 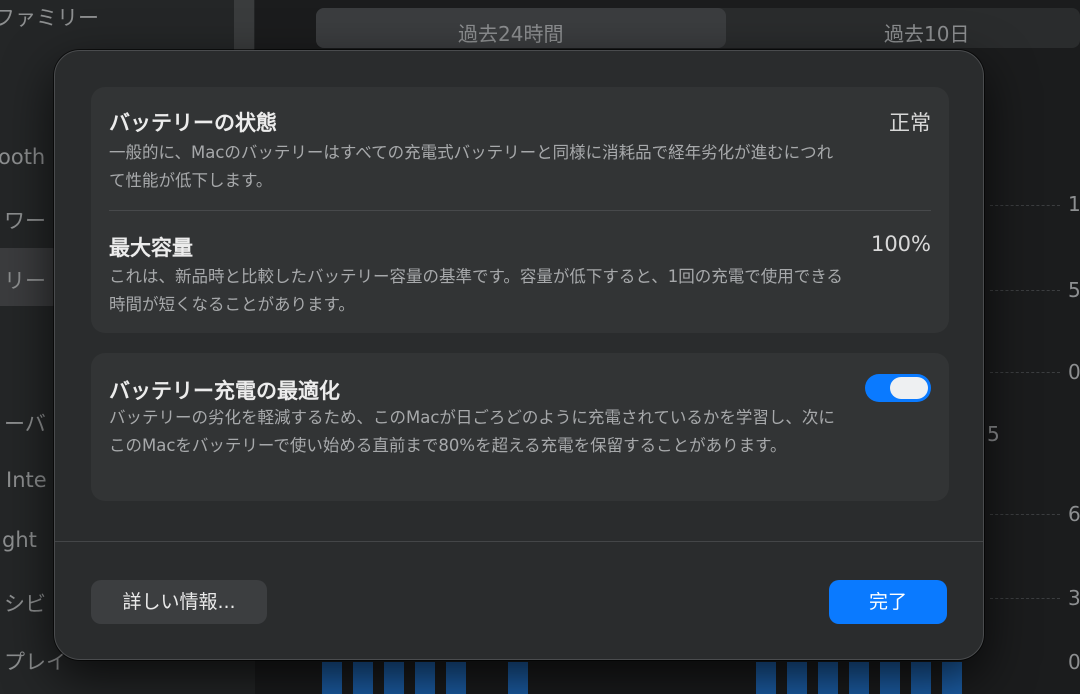 I want to click on max-capacity-title: 最大容量, so click(x=151, y=248).